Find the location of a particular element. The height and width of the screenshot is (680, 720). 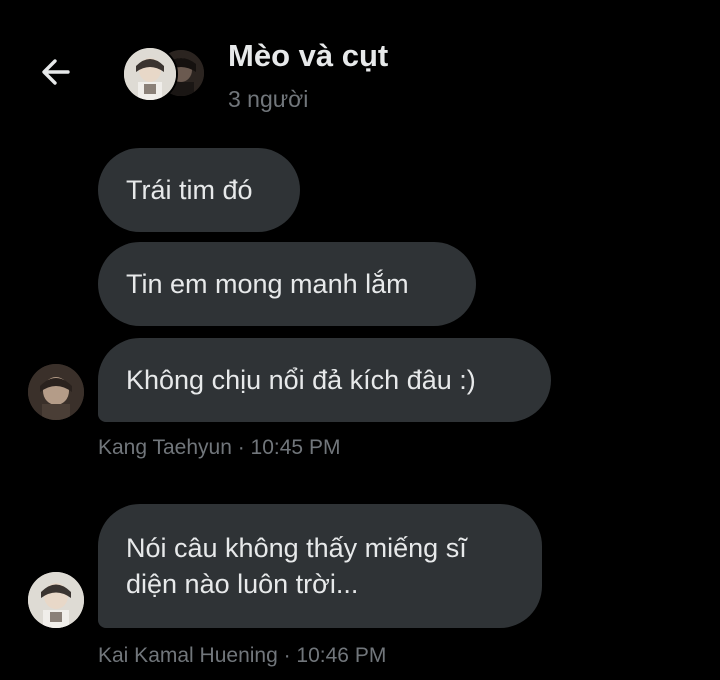

group-avatars is located at coordinates (164, 74).